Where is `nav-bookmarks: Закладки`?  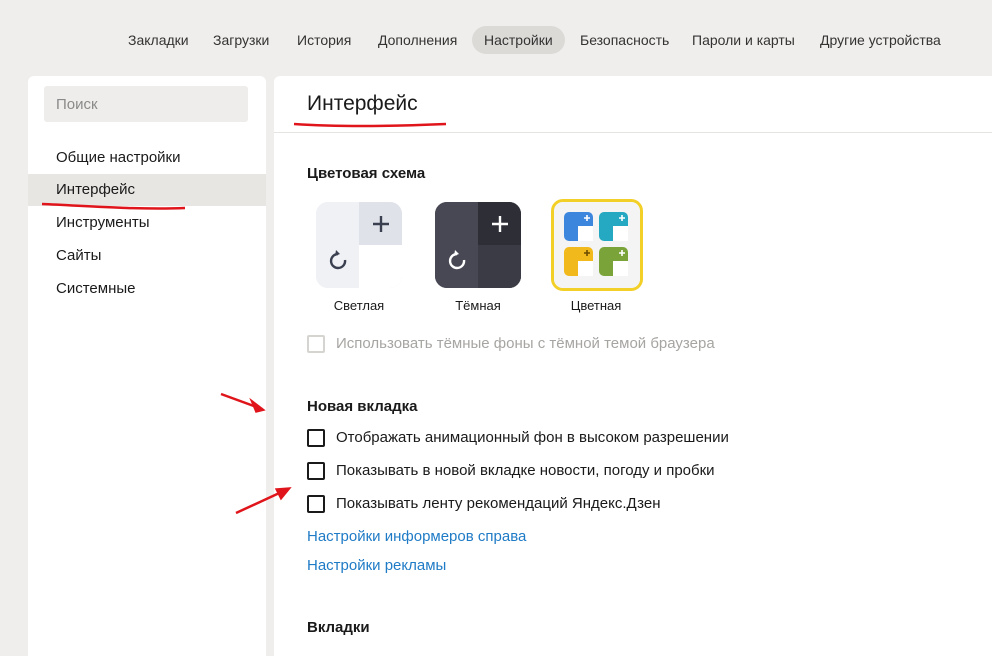
nav-bookmarks: Закладки is located at coordinates (158, 40).